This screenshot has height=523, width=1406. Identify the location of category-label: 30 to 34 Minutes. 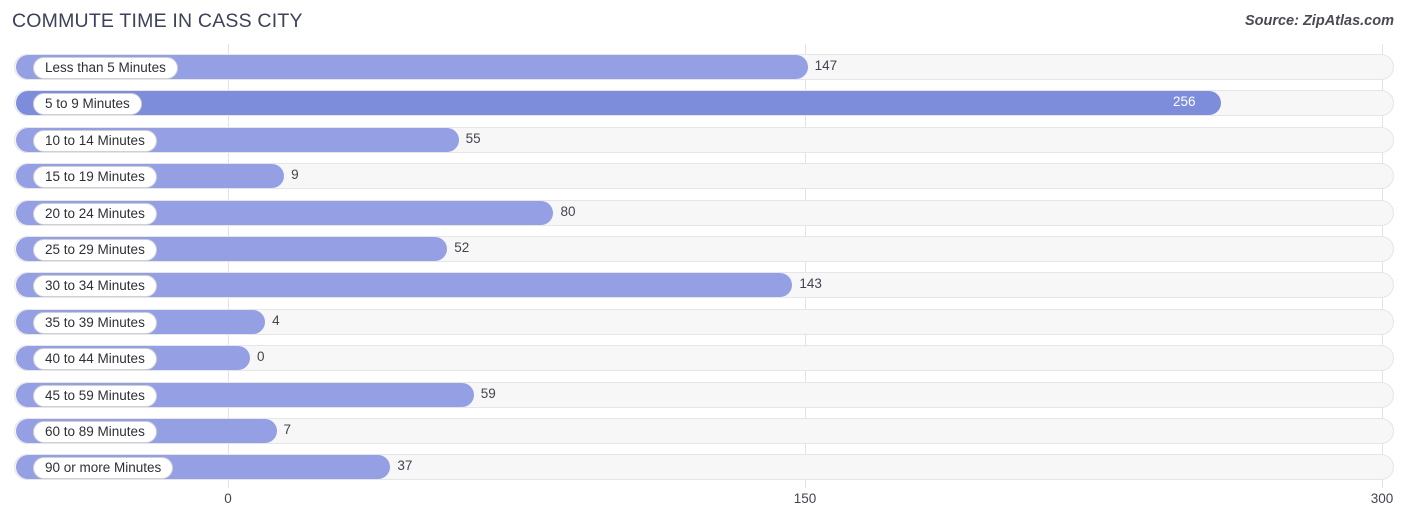
(95, 286).